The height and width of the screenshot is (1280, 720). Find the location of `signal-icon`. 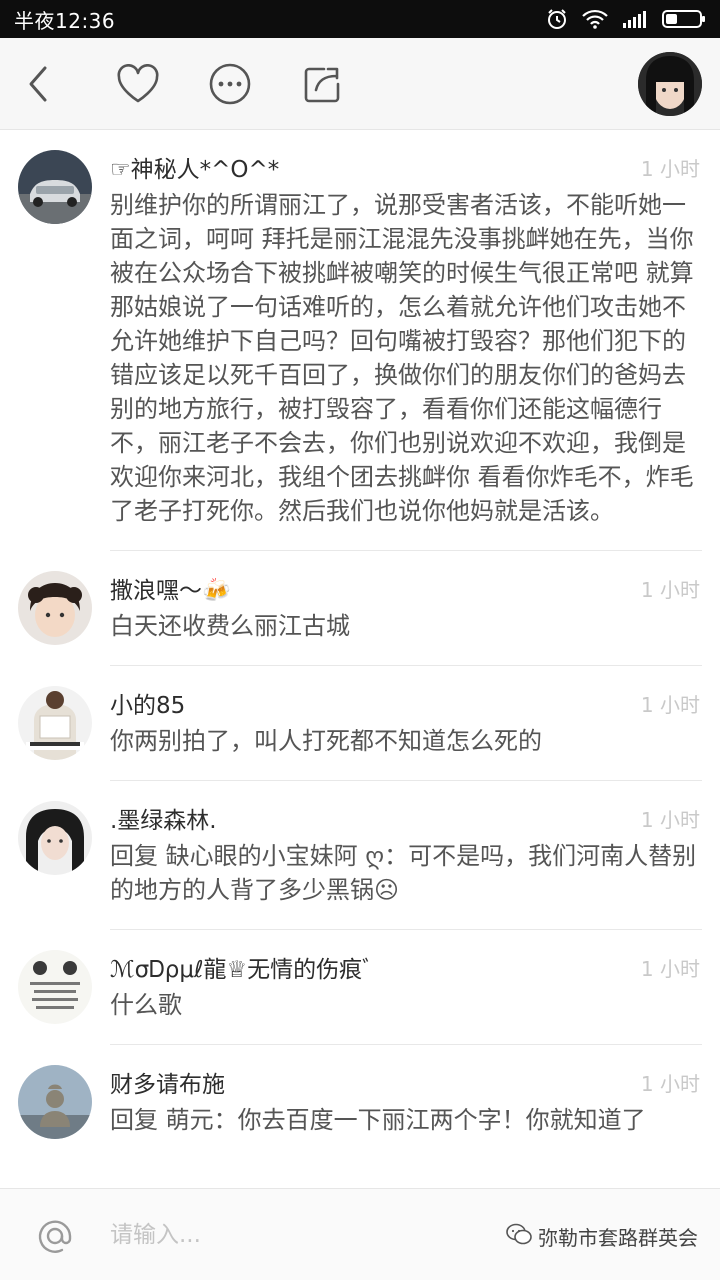

signal-icon is located at coordinates (635, 19).